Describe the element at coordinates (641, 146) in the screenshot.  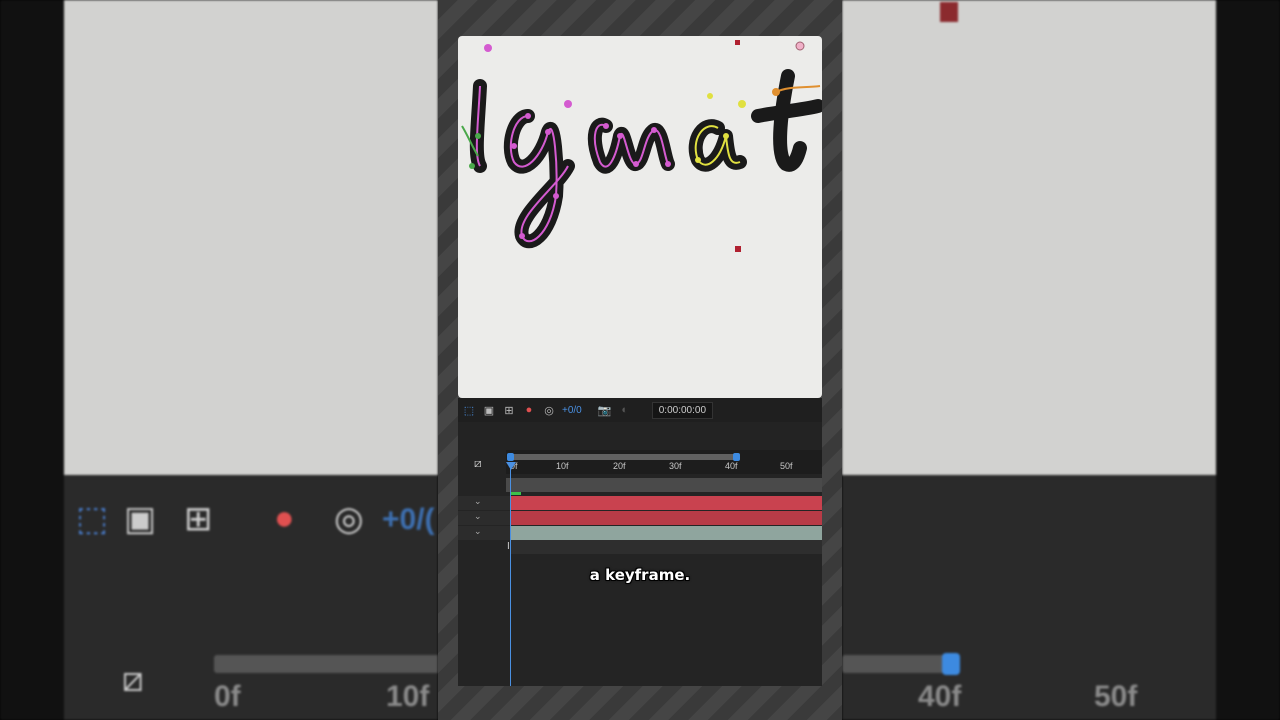
I see `signature-artwork` at that location.